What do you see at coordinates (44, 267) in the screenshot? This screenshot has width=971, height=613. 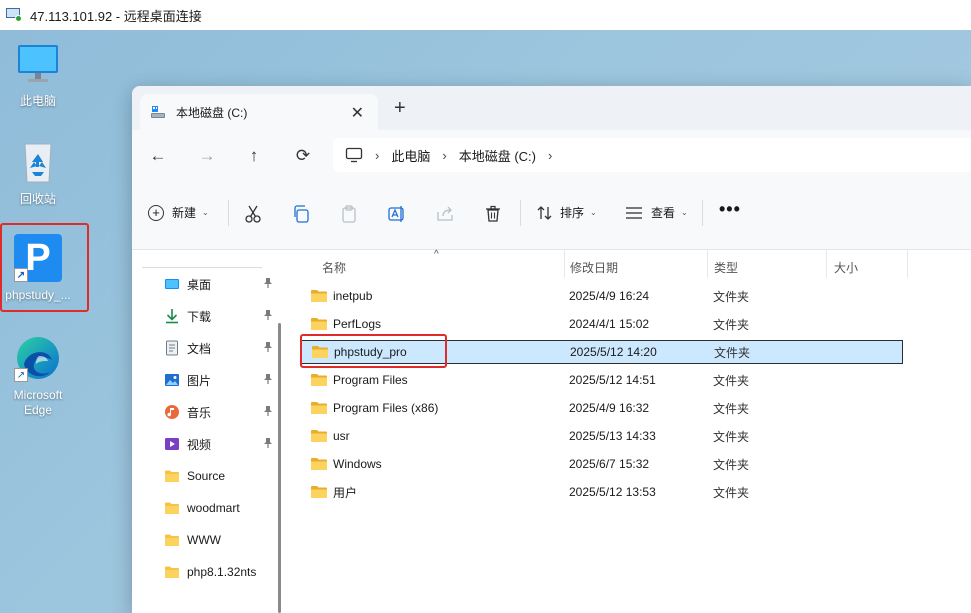 I see `highlight-box-phpstudy` at bounding box center [44, 267].